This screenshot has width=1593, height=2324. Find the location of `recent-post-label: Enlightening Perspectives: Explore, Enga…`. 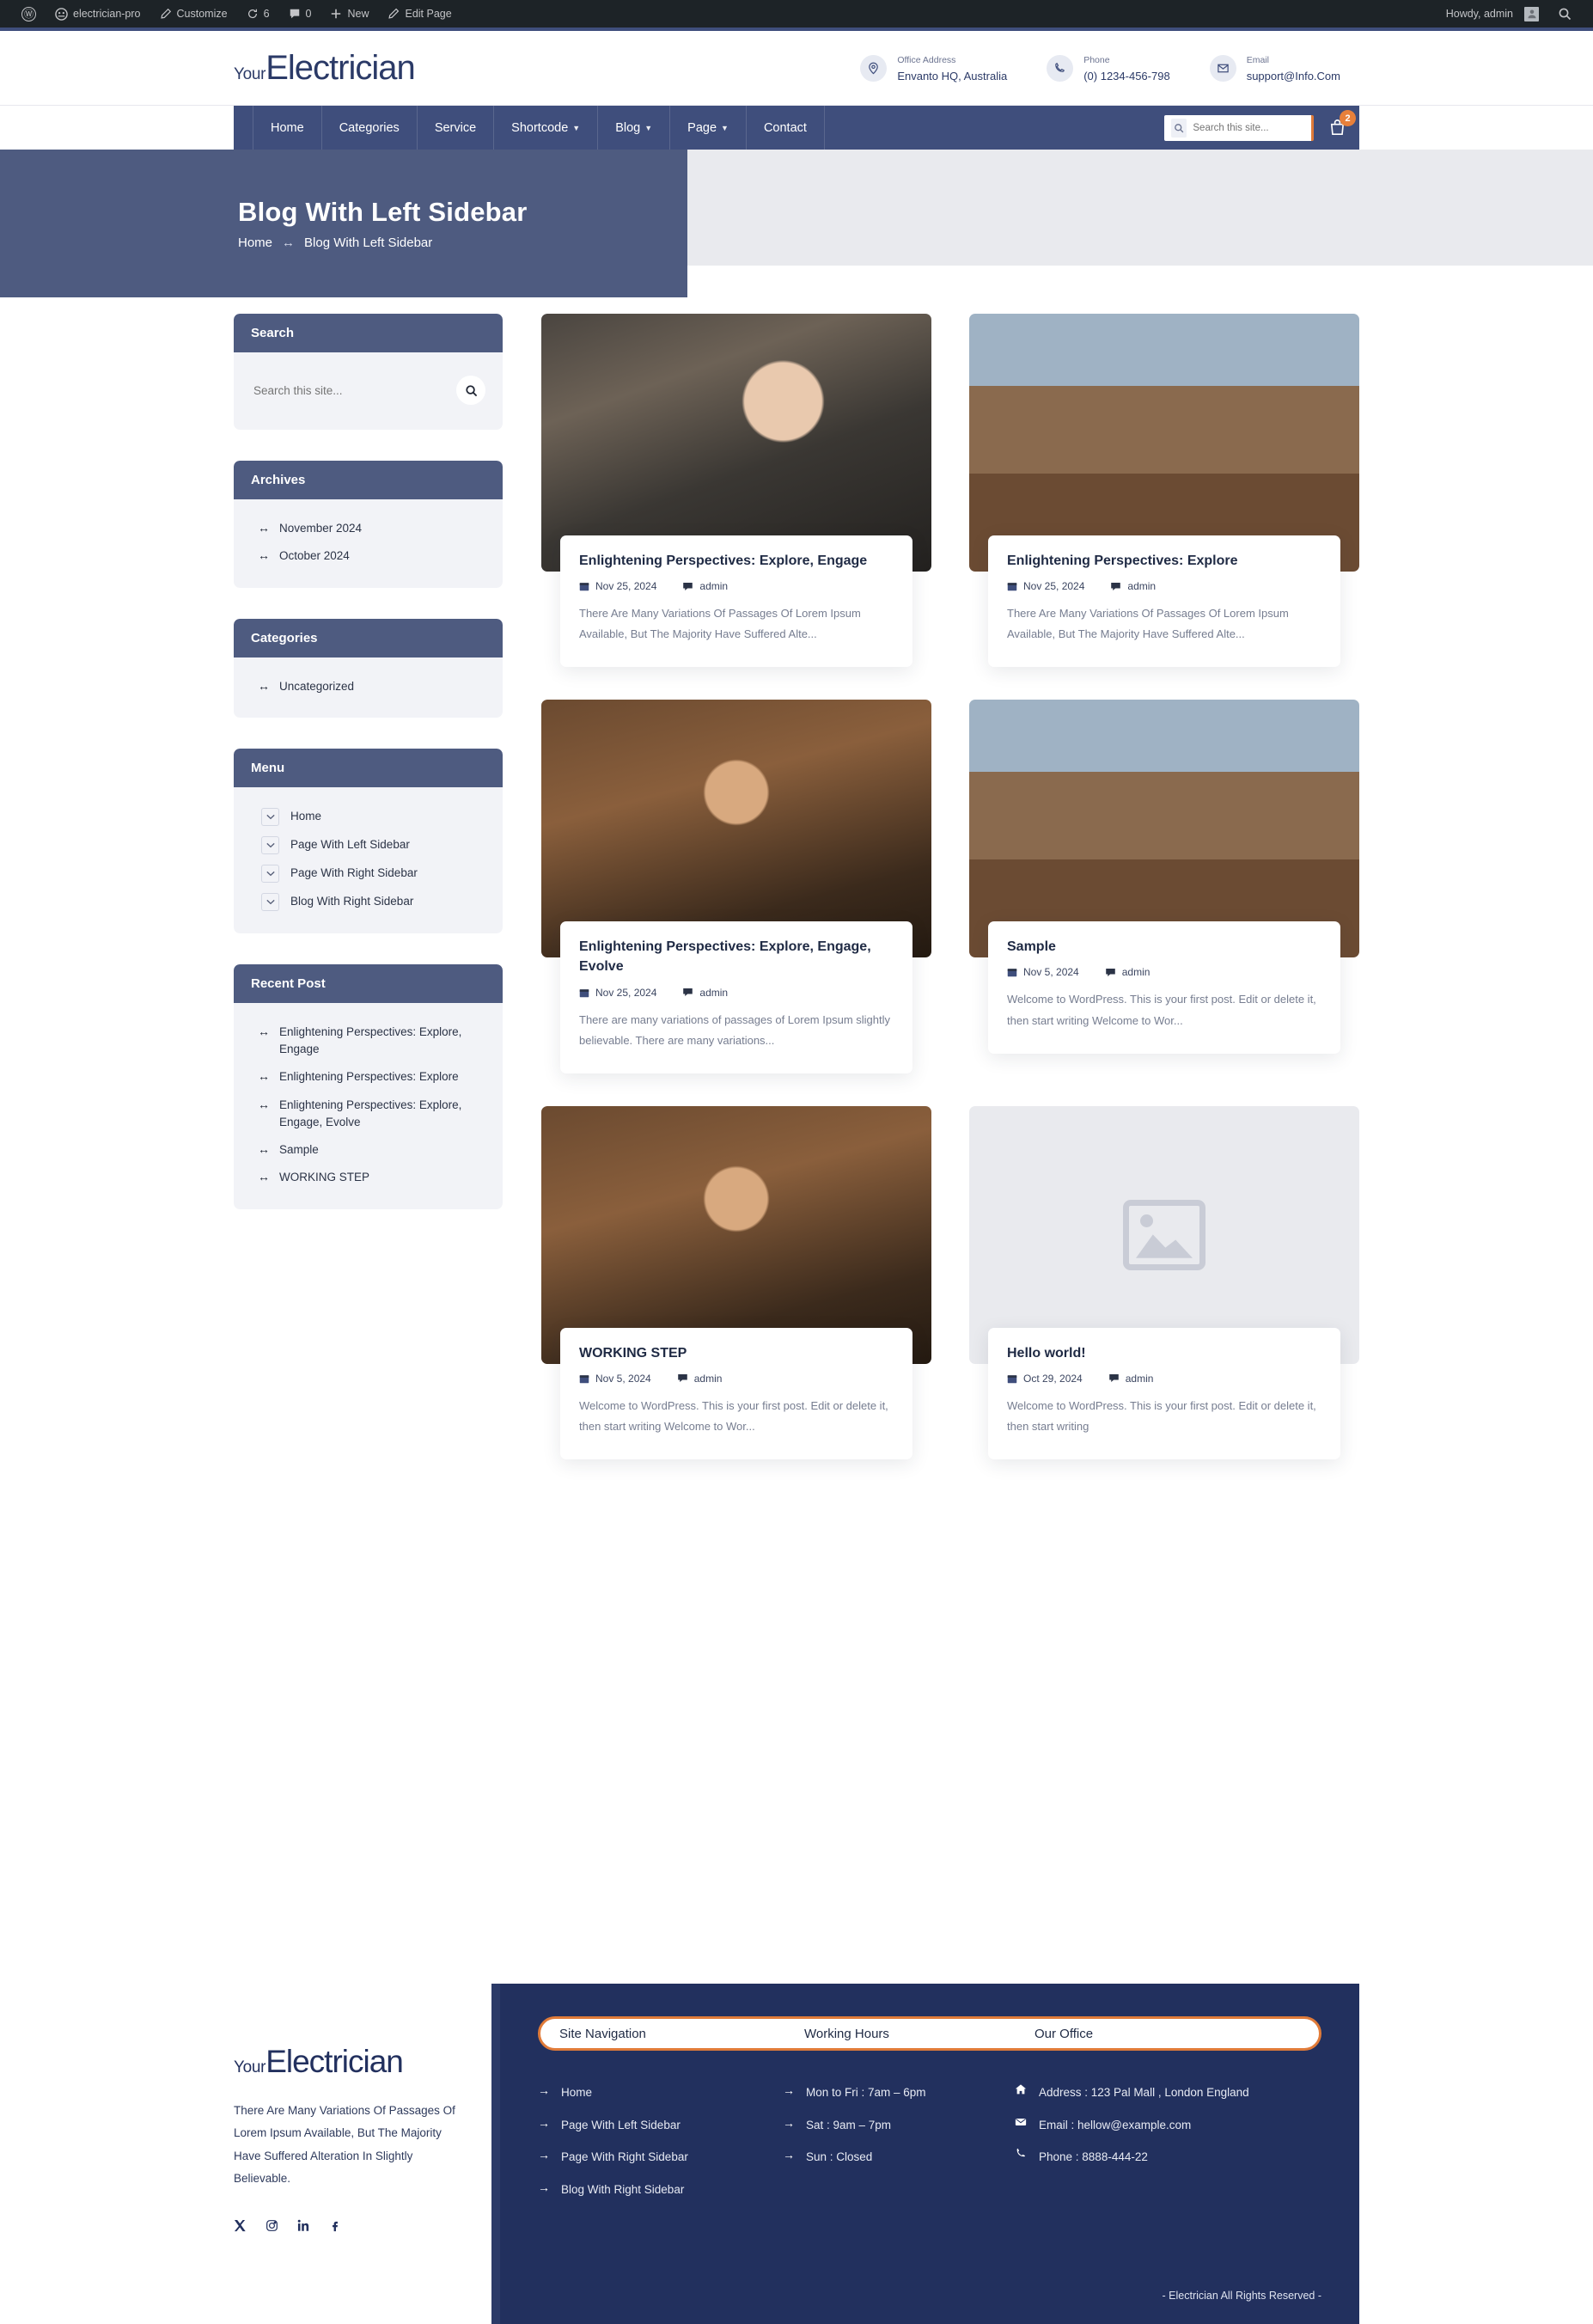

recent-post-label: Enlightening Perspectives: Explore, Enga… is located at coordinates (370, 1039).